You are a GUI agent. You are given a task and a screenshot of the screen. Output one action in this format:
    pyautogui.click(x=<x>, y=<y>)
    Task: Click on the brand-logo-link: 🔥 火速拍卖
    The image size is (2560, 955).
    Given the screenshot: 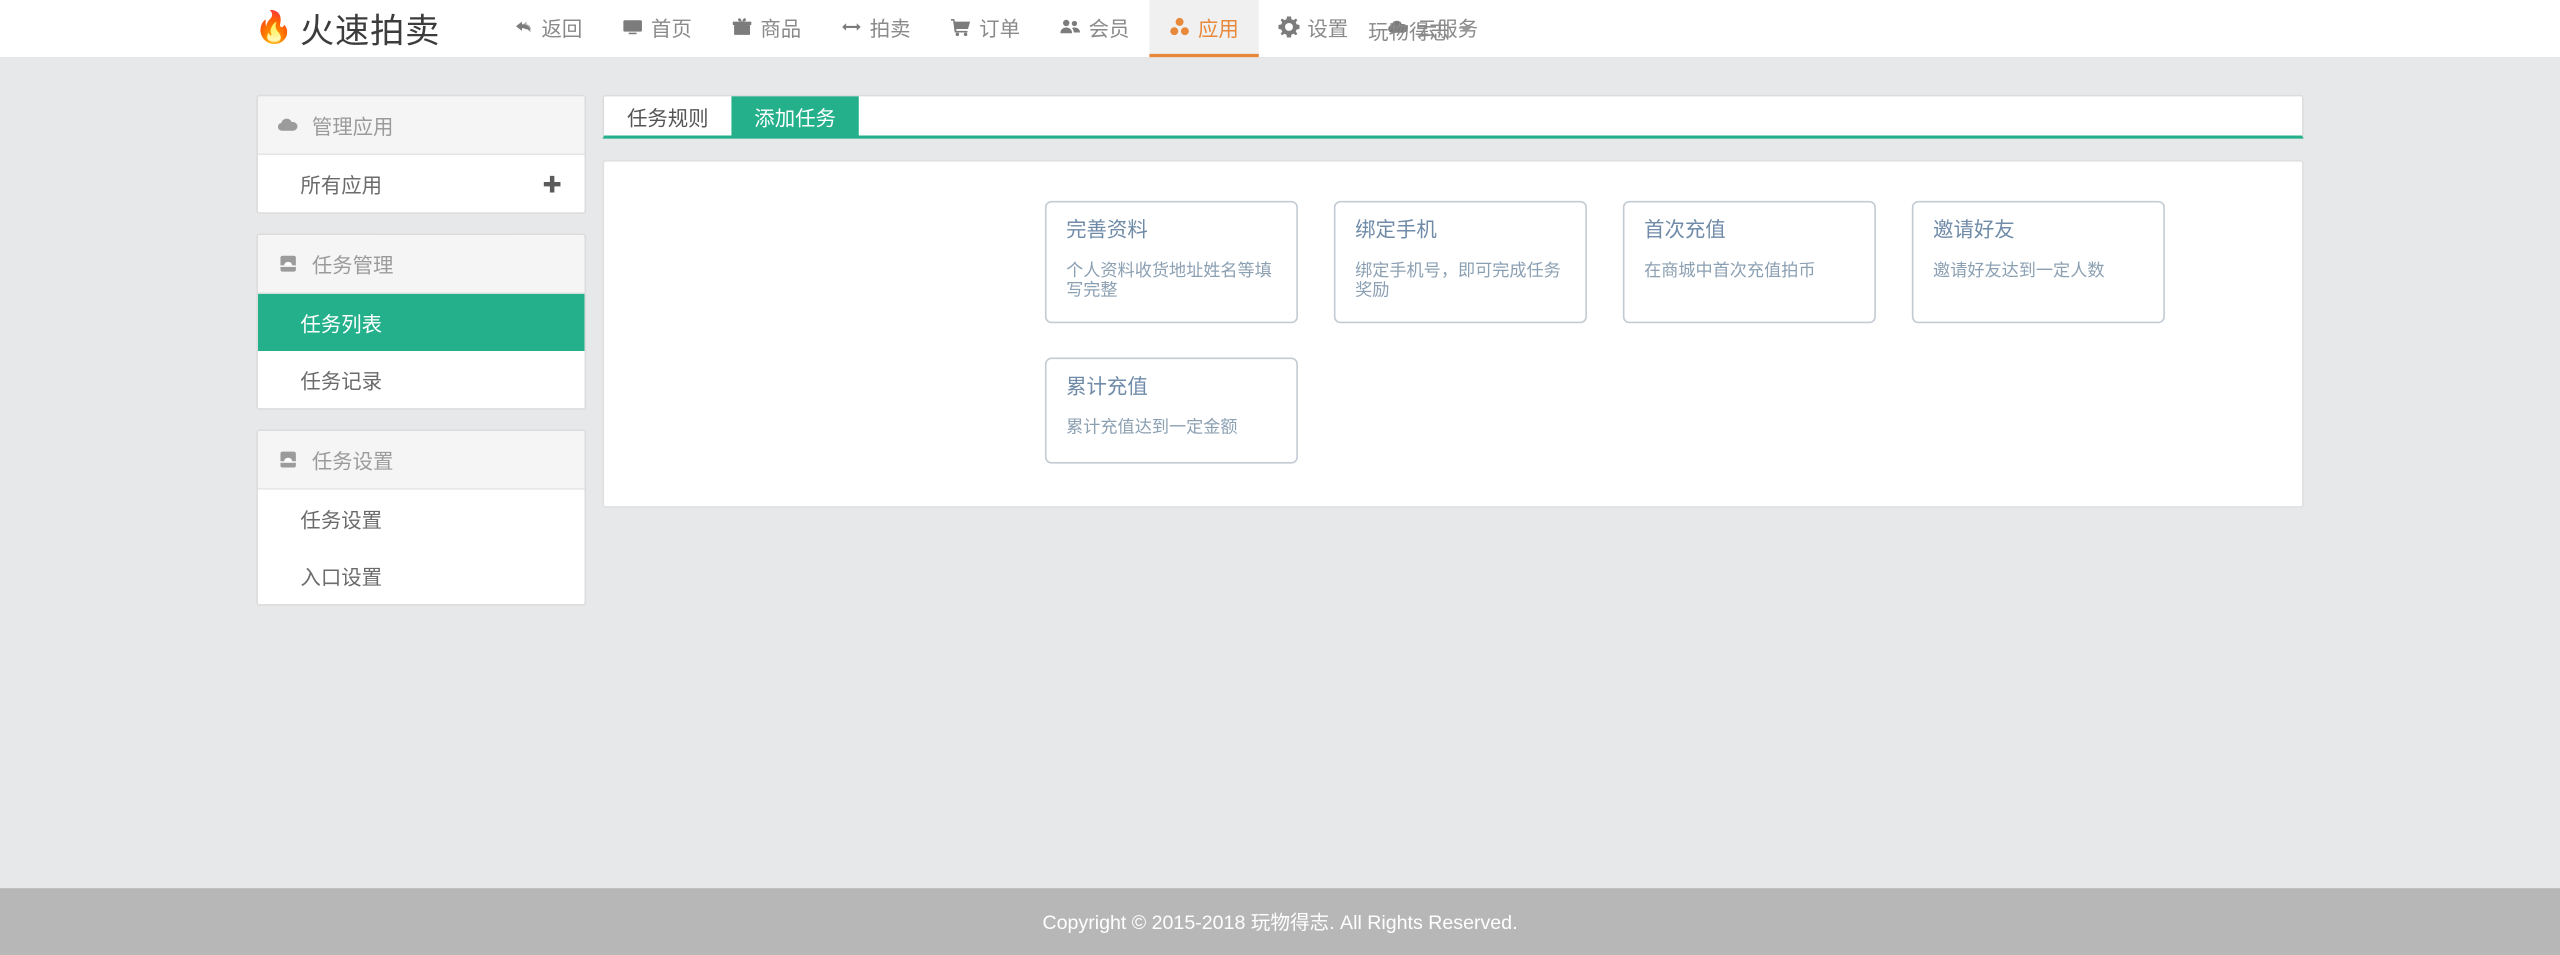 What is the action you would take?
    pyautogui.click(x=348, y=28)
    